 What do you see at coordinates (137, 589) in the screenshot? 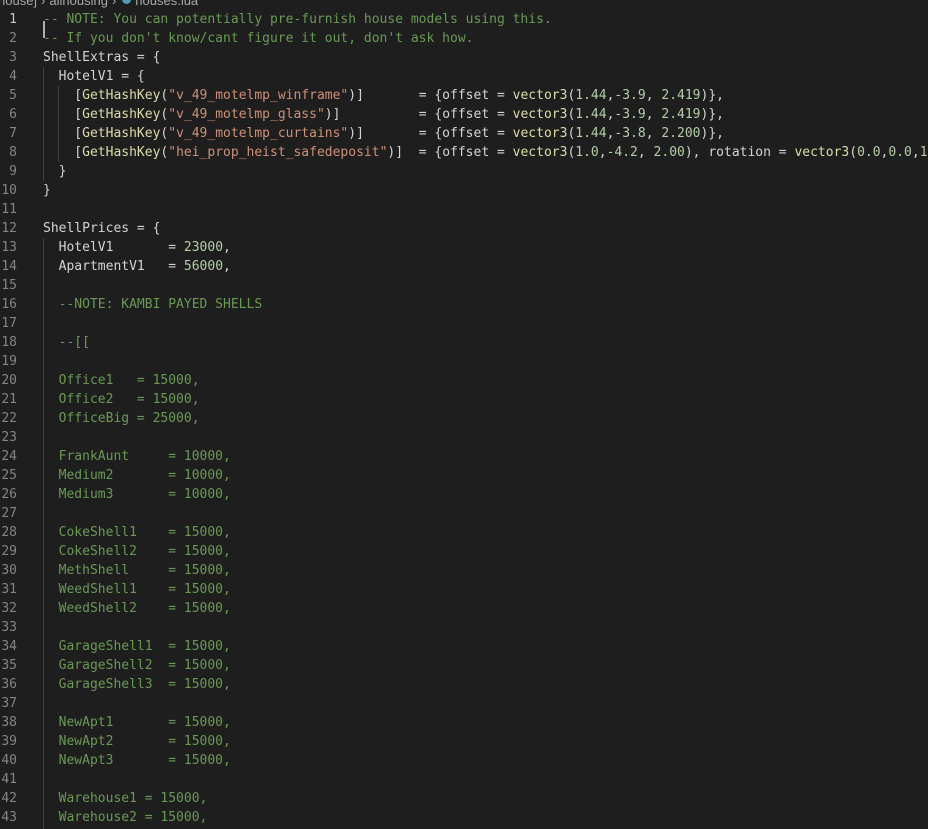
I see `code-text: WeedShell1 = 15000,` at bounding box center [137, 589].